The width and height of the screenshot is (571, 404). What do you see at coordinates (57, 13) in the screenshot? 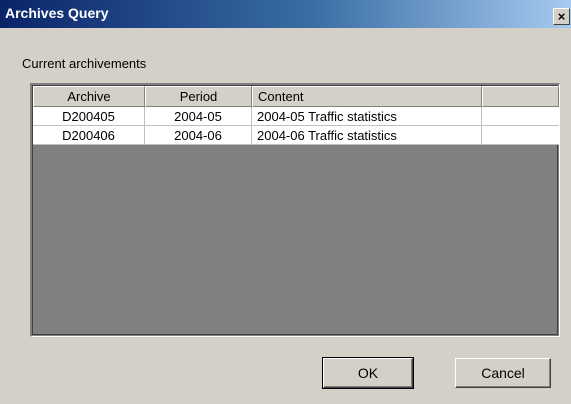
I see `window-title: Archives Query` at bounding box center [57, 13].